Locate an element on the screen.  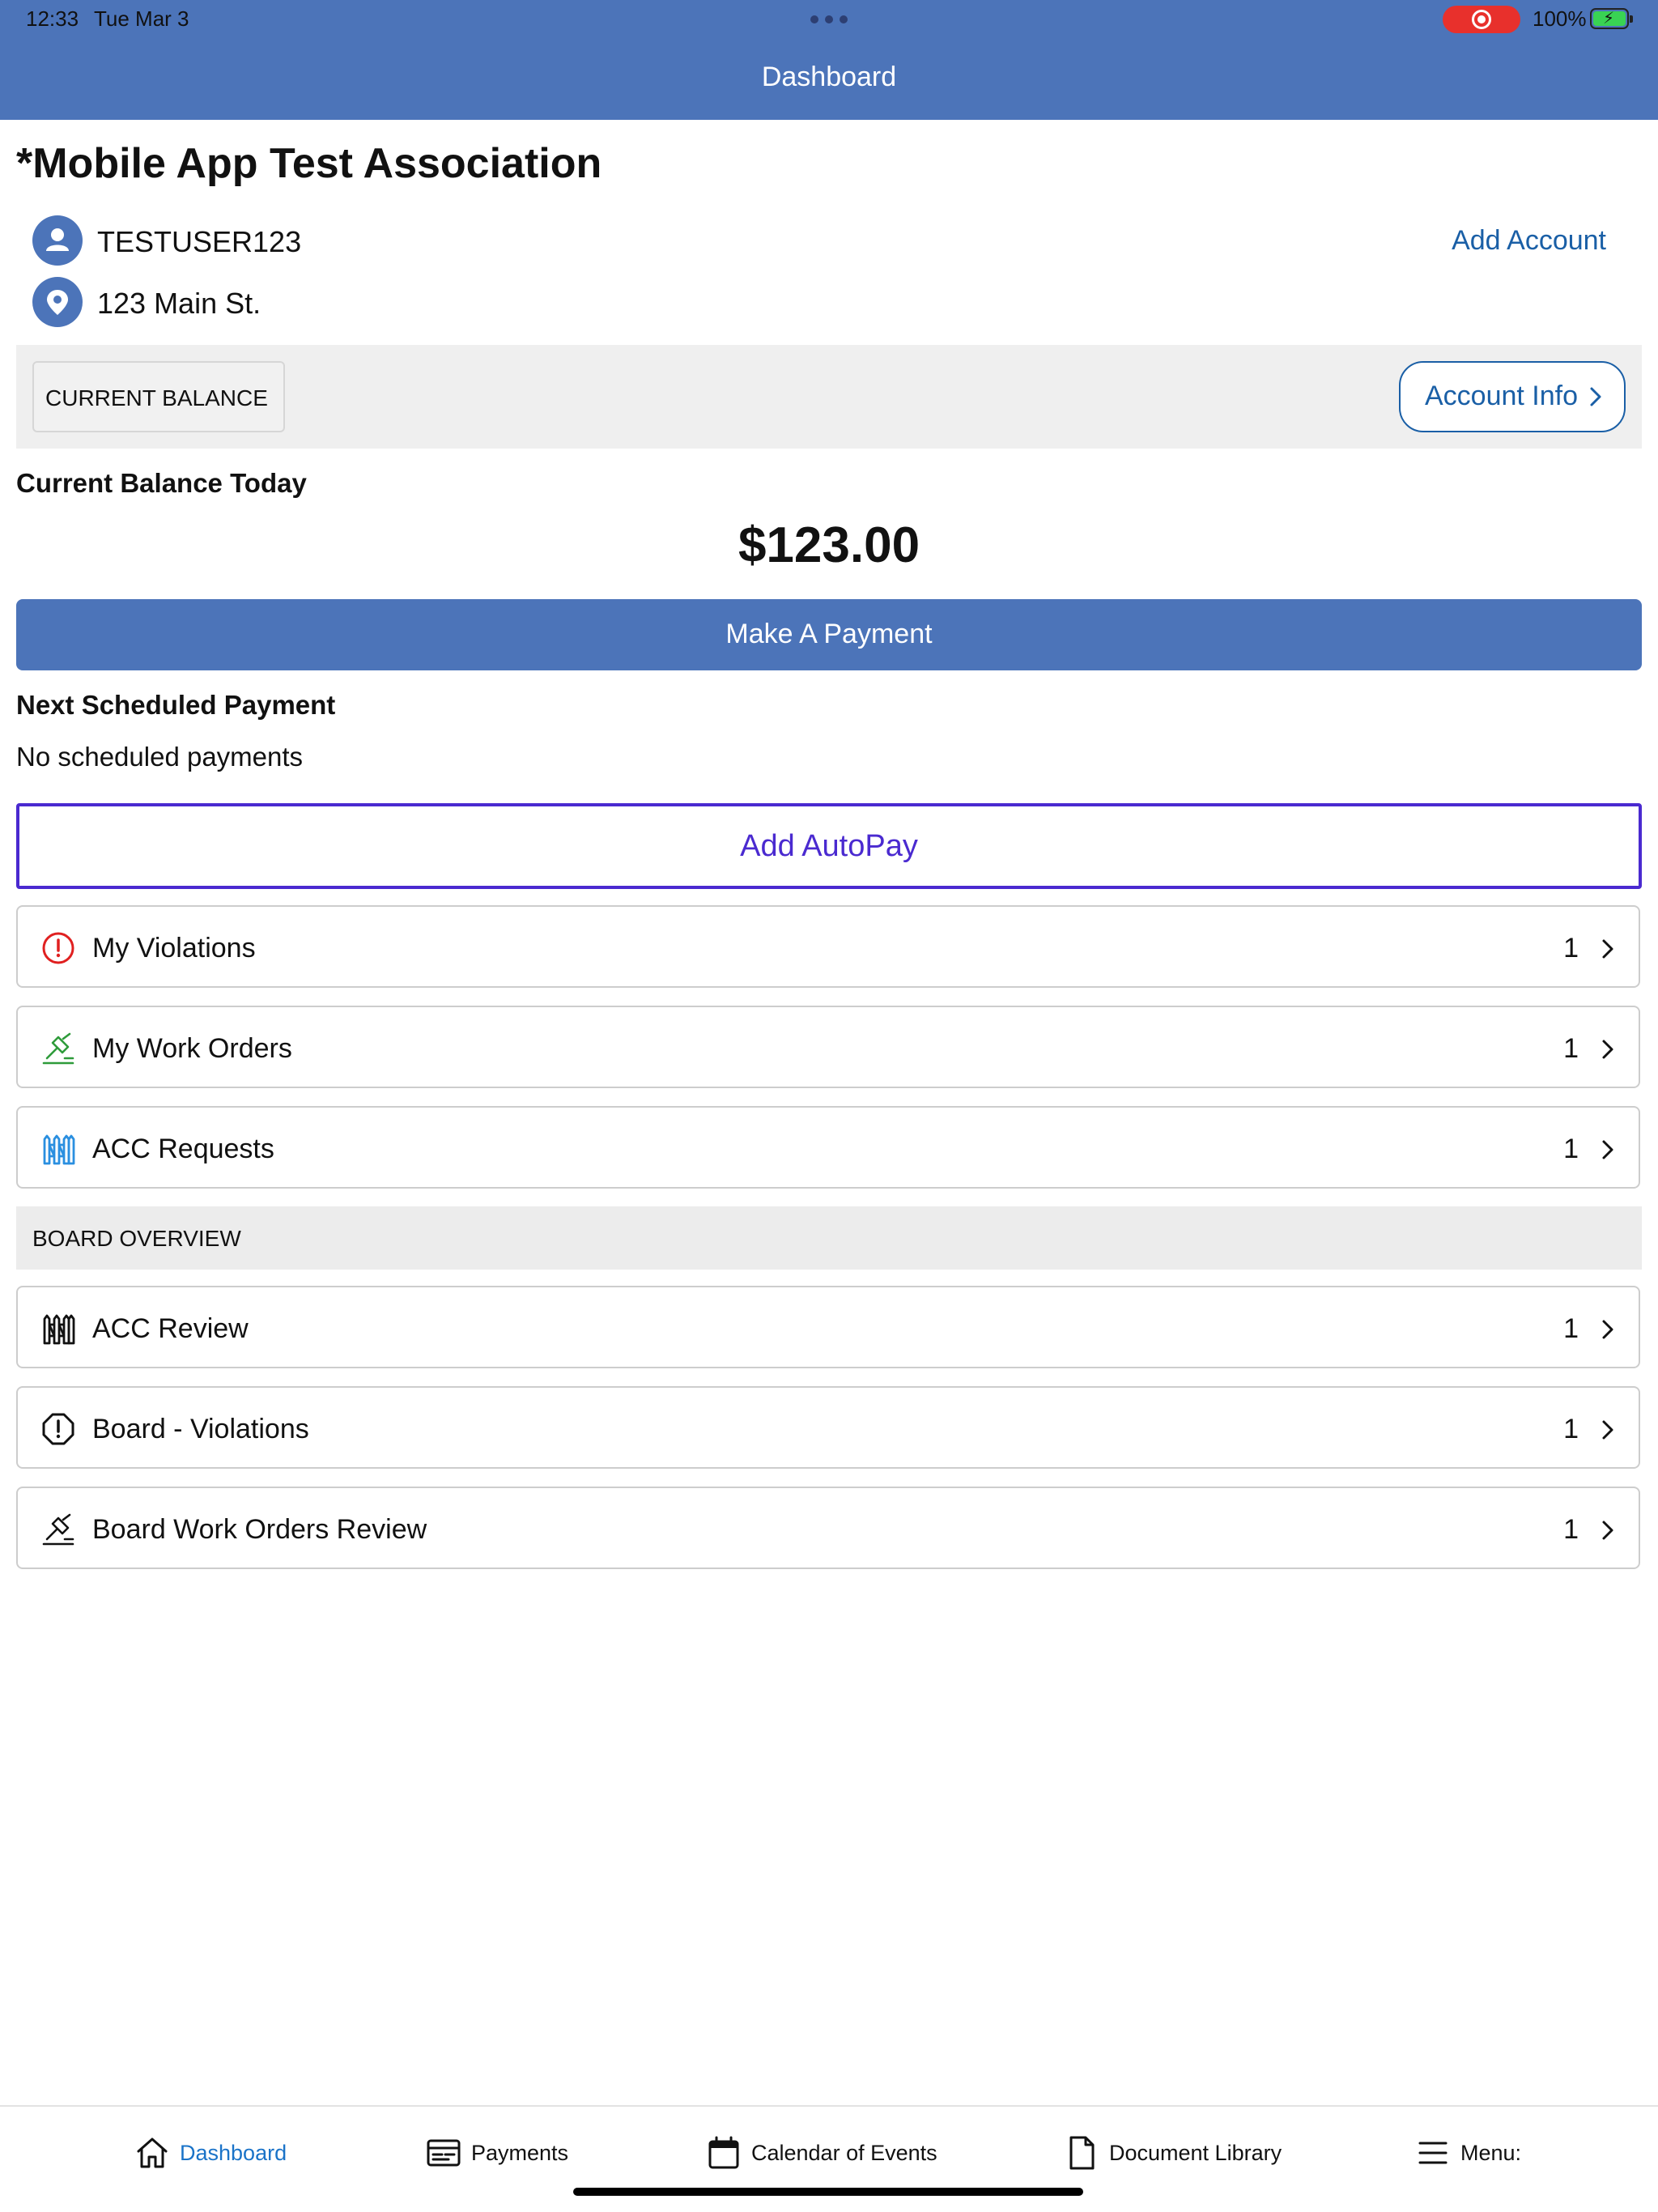
screen-recording-icon is located at coordinates (1481, 19).